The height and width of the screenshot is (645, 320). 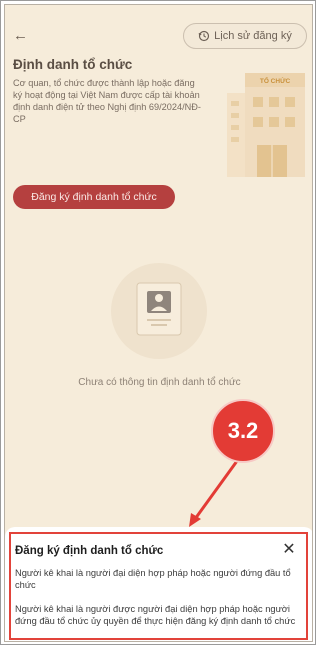 What do you see at coordinates (89, 551) in the screenshot?
I see `sheet-title: Đăng ký định danh tổ chức` at bounding box center [89, 551].